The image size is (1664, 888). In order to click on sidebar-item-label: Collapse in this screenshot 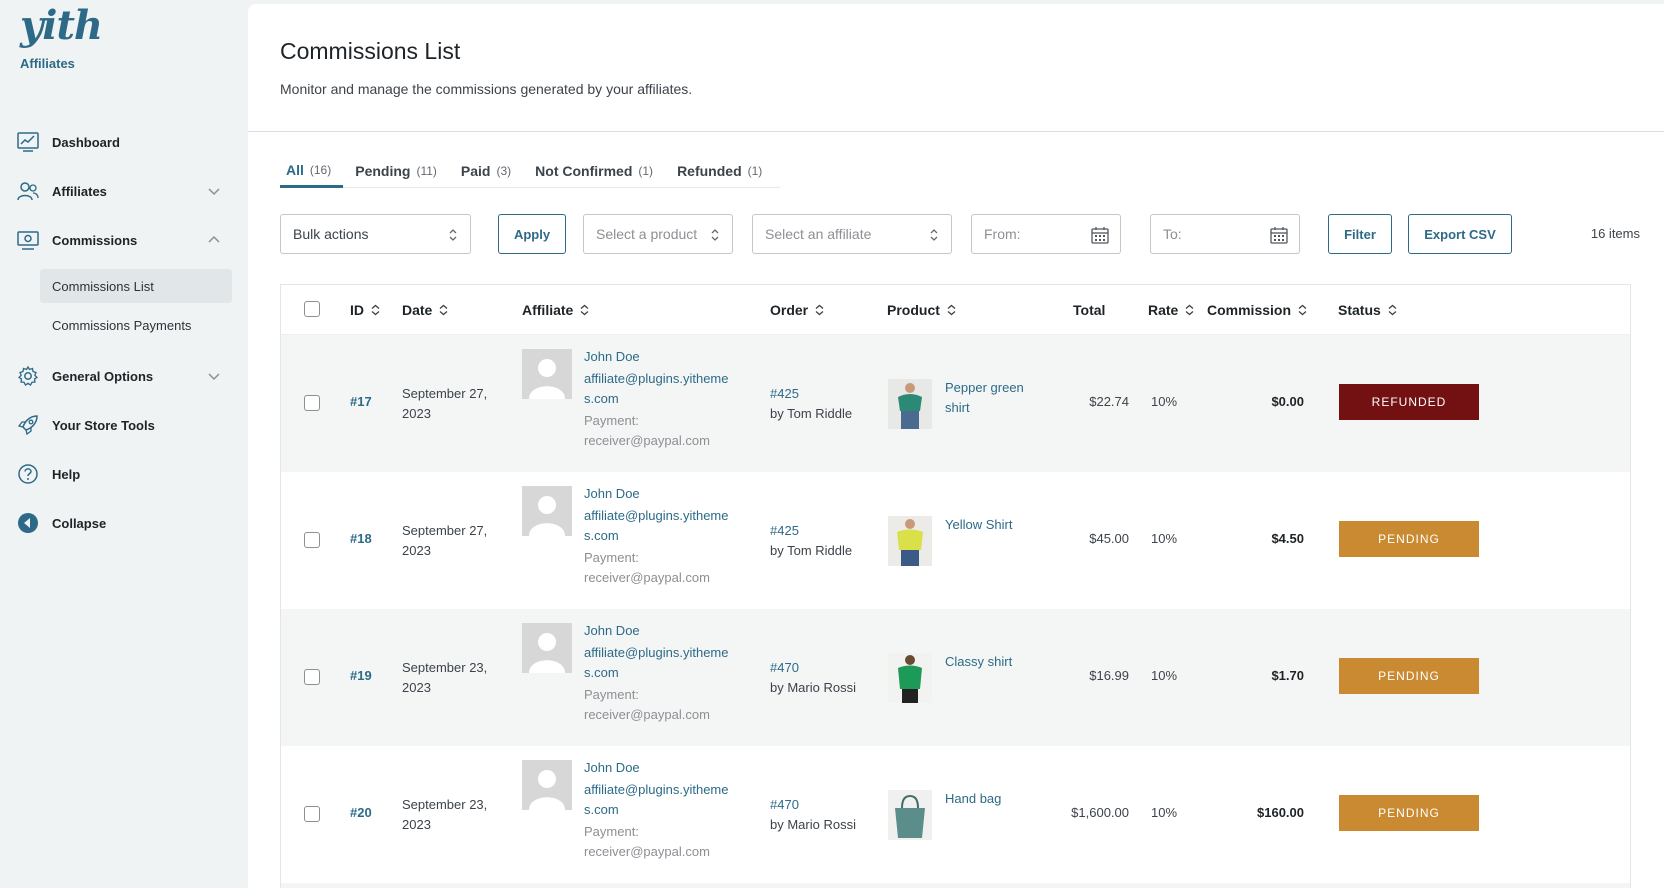, I will do `click(79, 523)`.